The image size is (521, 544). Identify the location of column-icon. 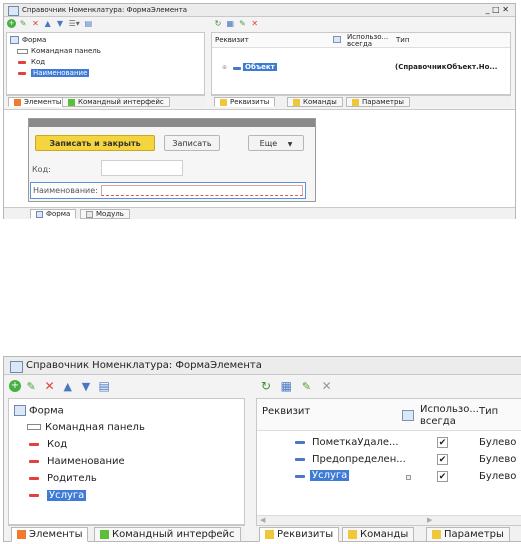
(337, 39).